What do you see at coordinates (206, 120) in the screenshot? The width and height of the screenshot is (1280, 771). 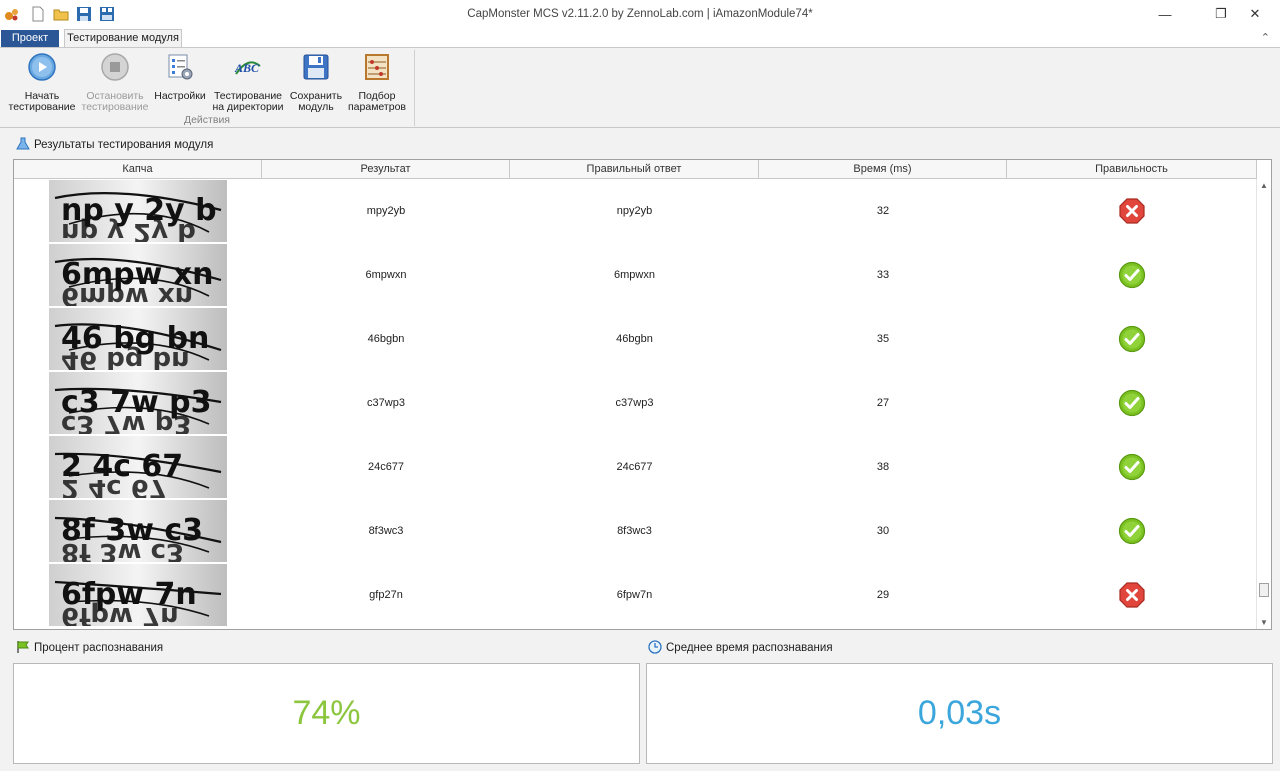 I see `actions-group-label: Действия` at bounding box center [206, 120].